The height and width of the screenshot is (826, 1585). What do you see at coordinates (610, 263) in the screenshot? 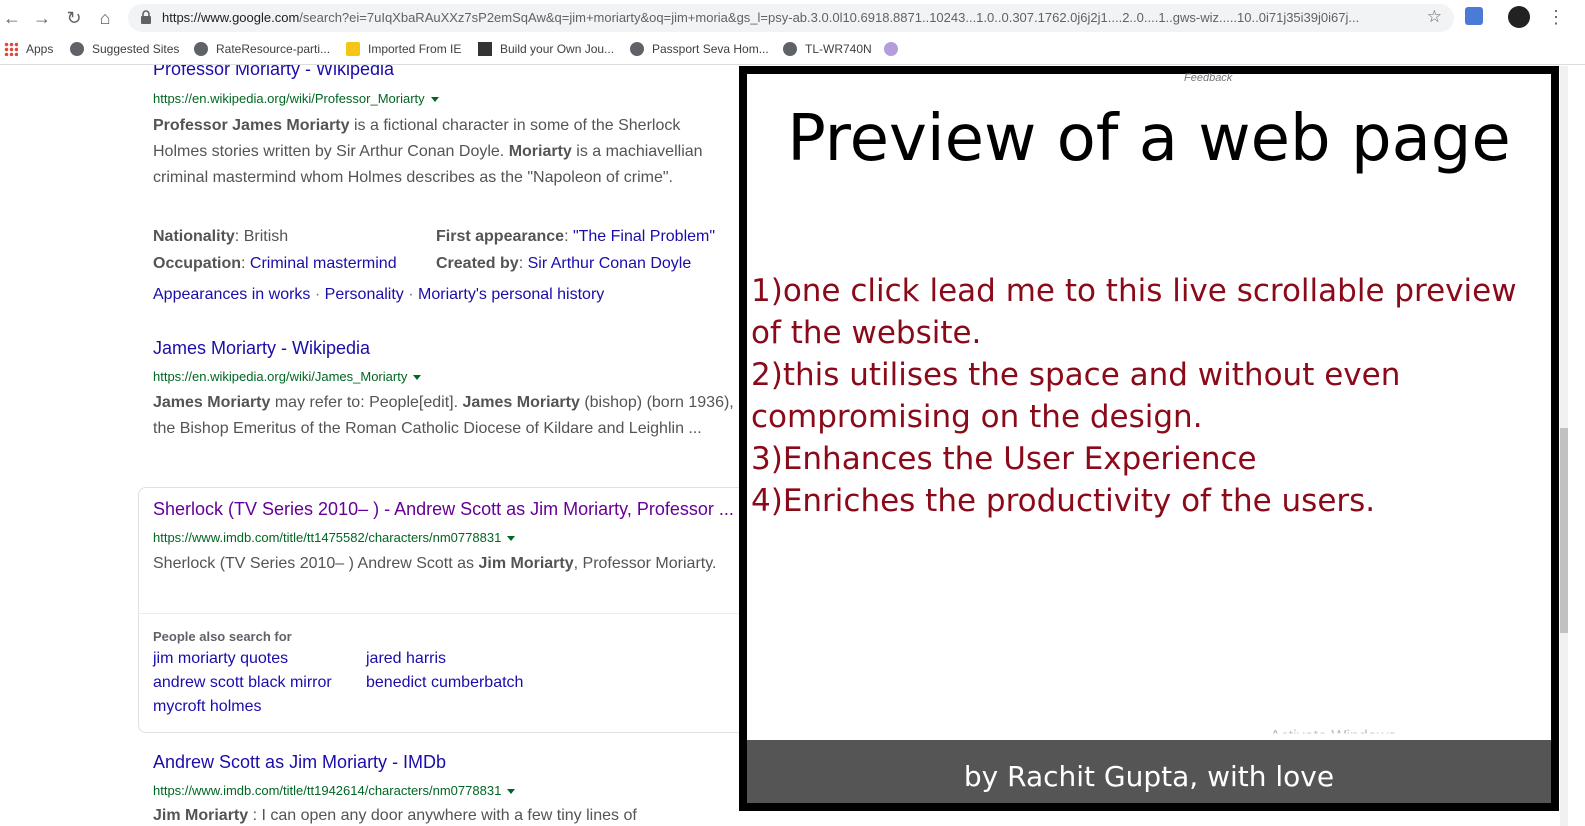
I see `fact-link: Sir Arthur Conan Doyle` at bounding box center [610, 263].